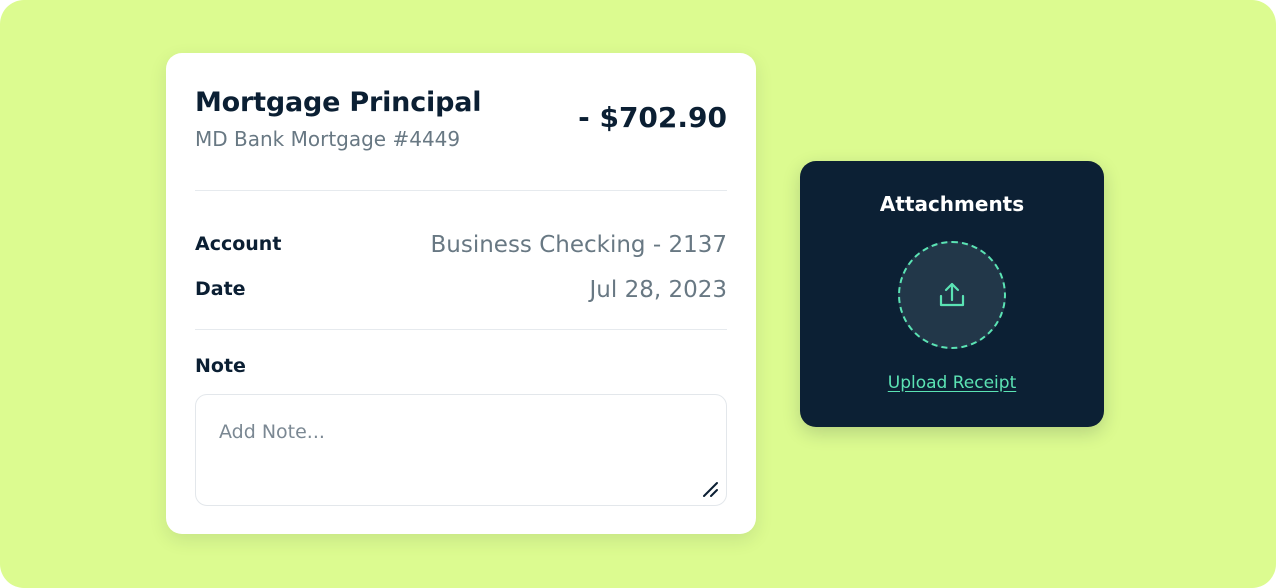 This screenshot has height=588, width=1276. Describe the element at coordinates (328, 139) in the screenshot. I see `transaction-subtitle: MD Bank Mortgage #4449` at that location.